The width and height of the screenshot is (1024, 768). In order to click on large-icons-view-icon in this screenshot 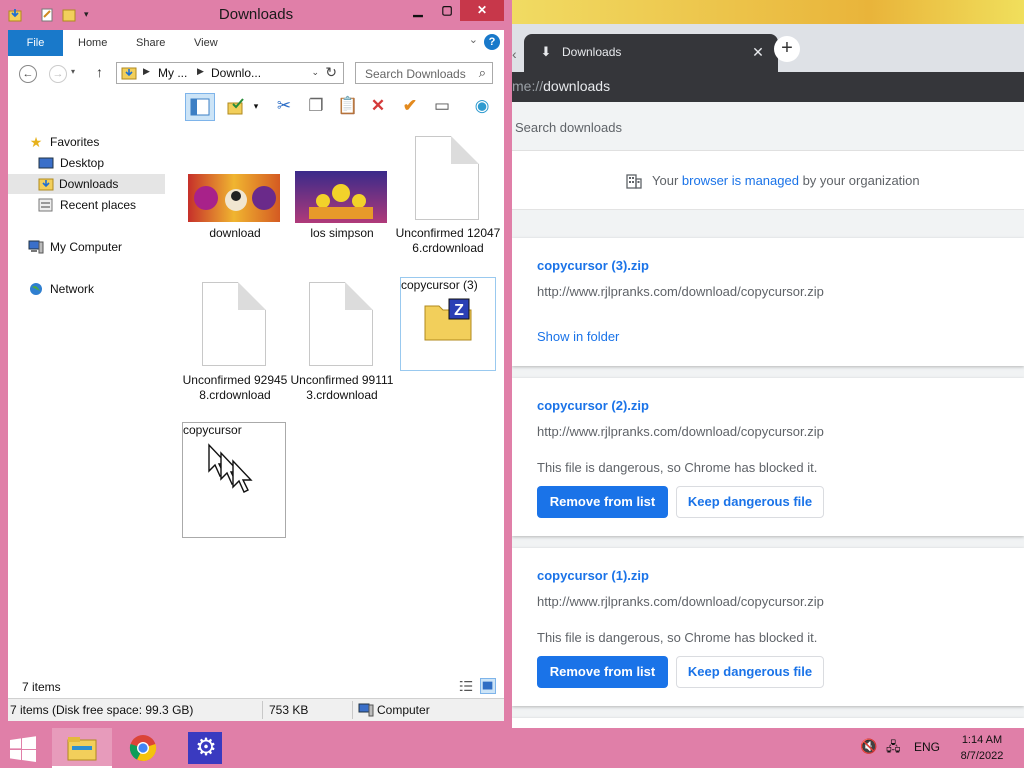, I will do `click(488, 686)`.